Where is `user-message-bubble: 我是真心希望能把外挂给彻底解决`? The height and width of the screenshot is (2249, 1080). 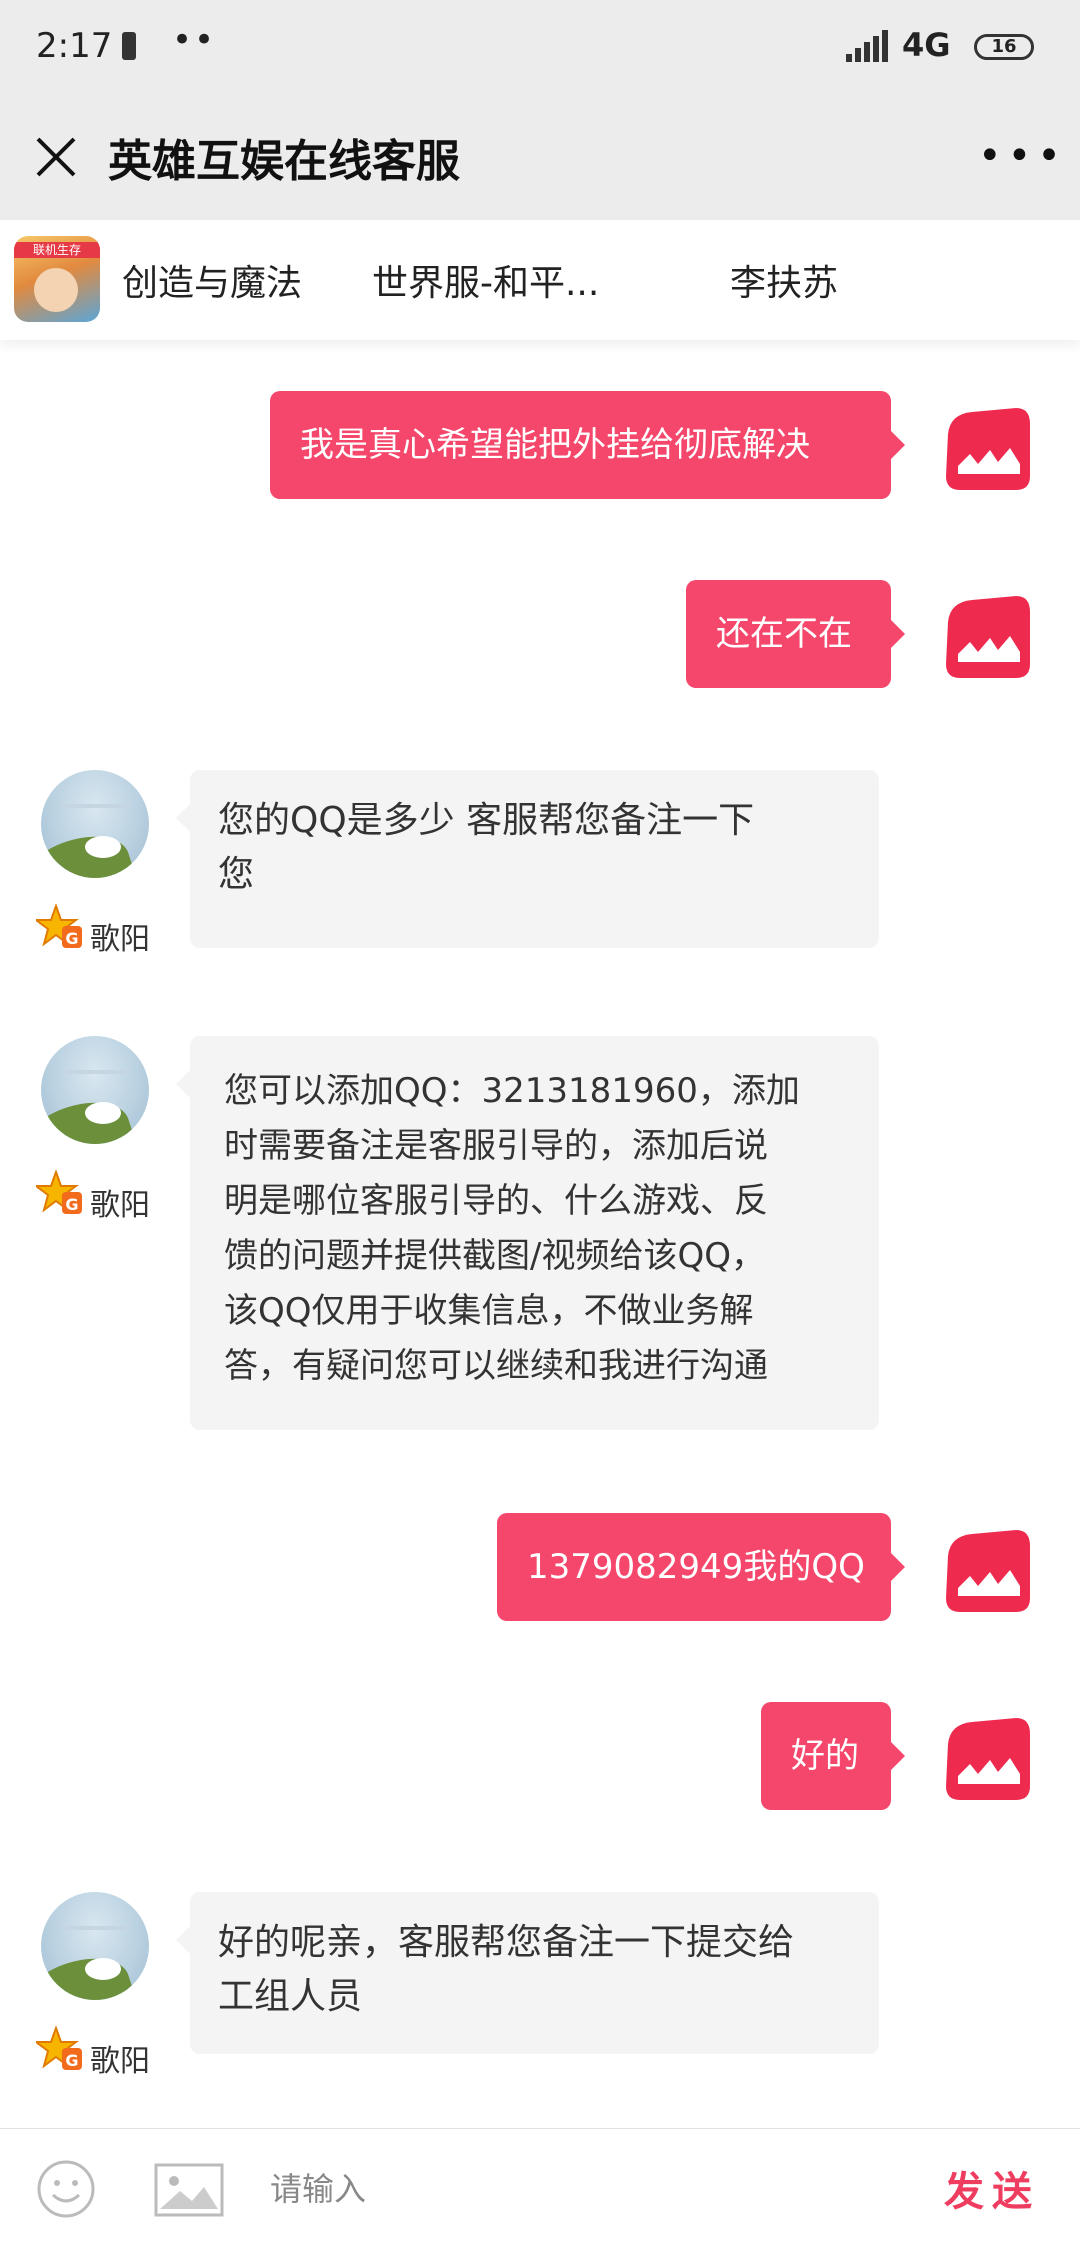
user-message-bubble: 我是真心希望能把外挂给彻底解决 is located at coordinates (587, 445).